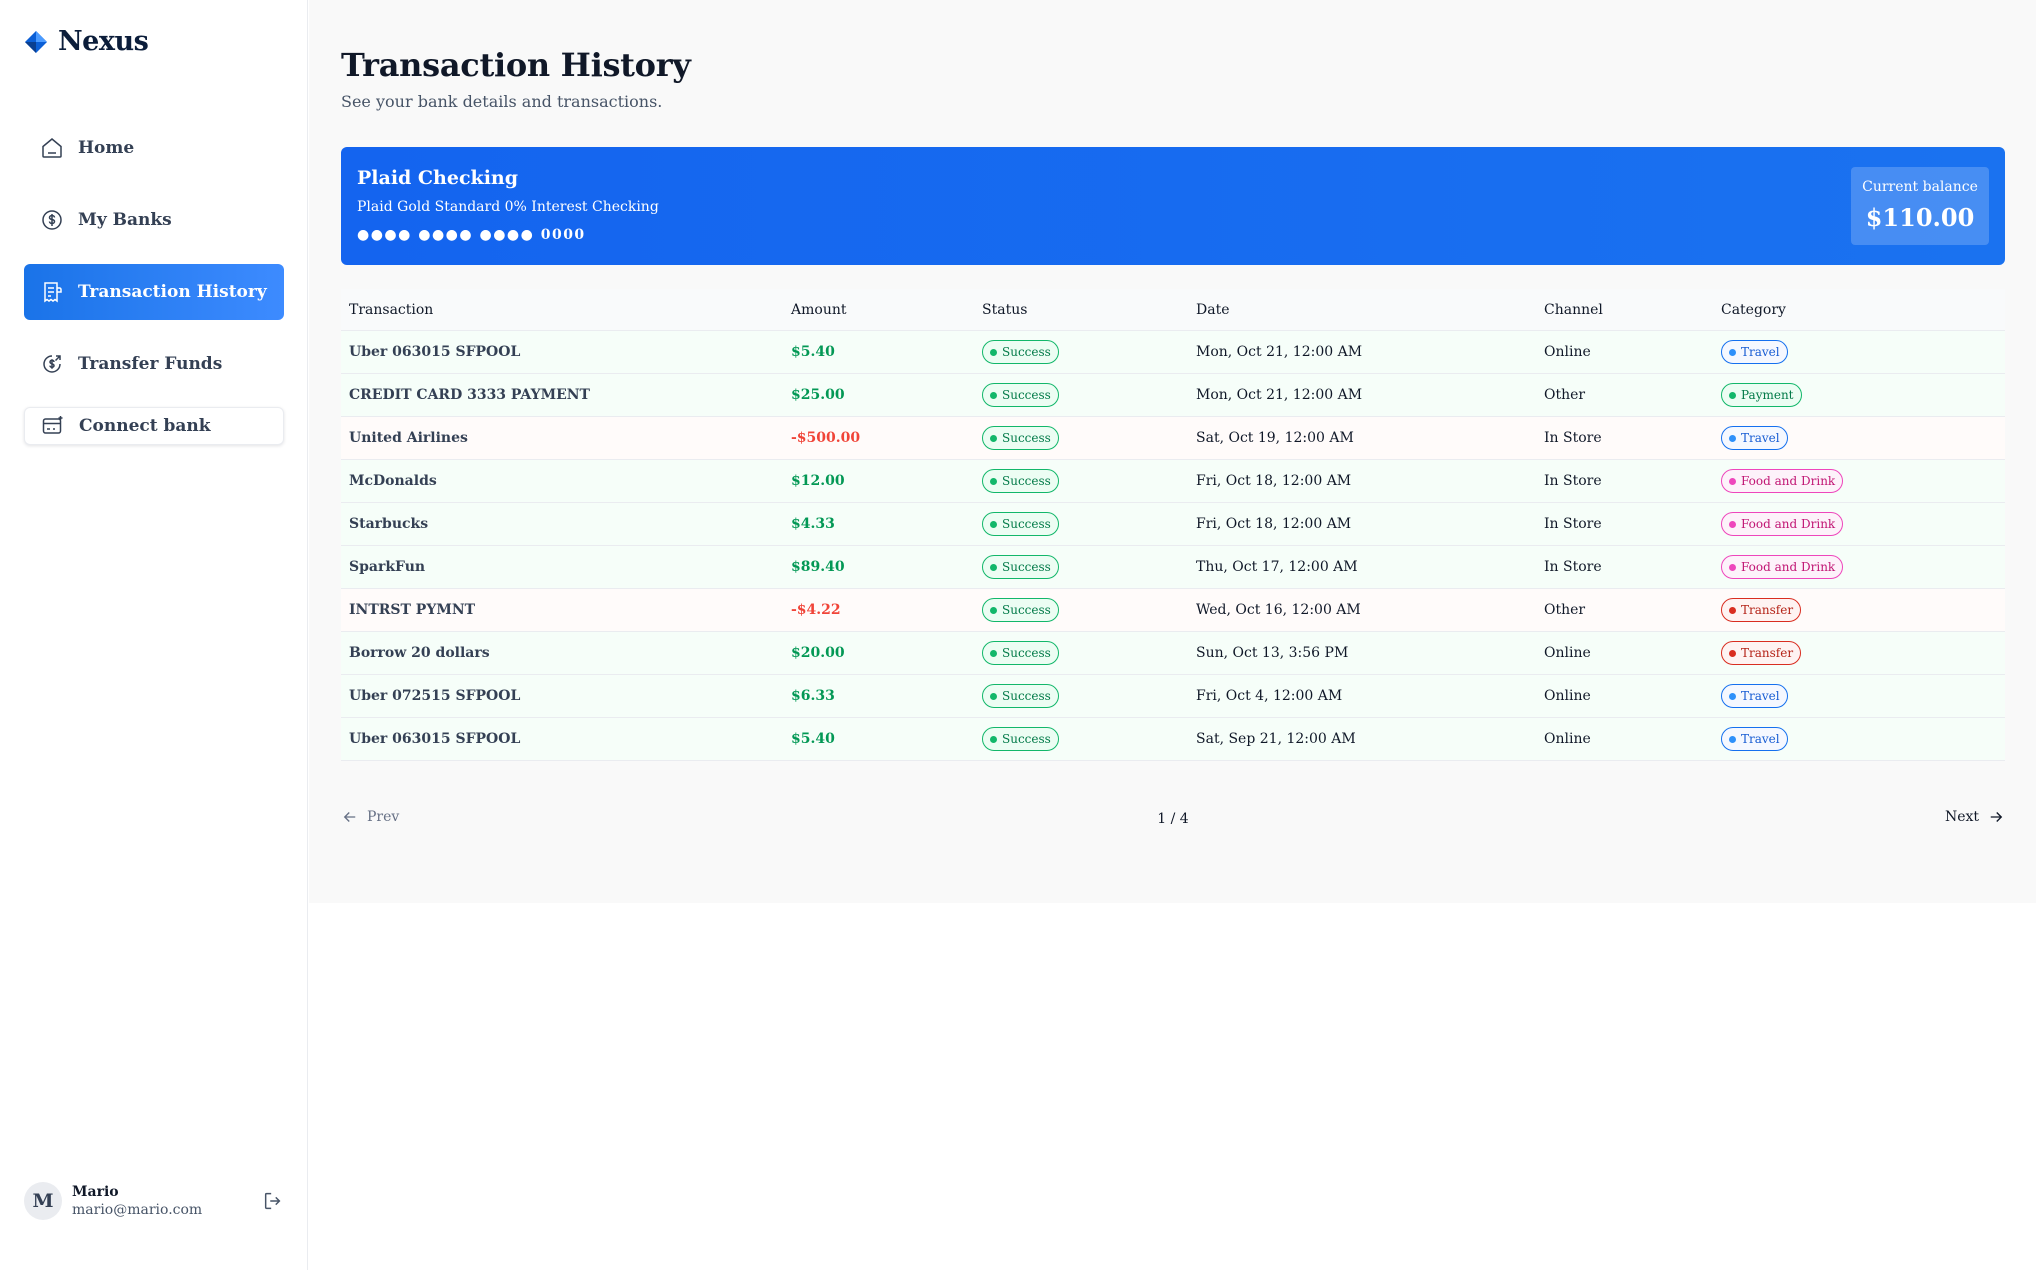 This screenshot has height=1270, width=2036. What do you see at coordinates (150, 364) in the screenshot?
I see `sidebar-item-label: Transfer Funds` at bounding box center [150, 364].